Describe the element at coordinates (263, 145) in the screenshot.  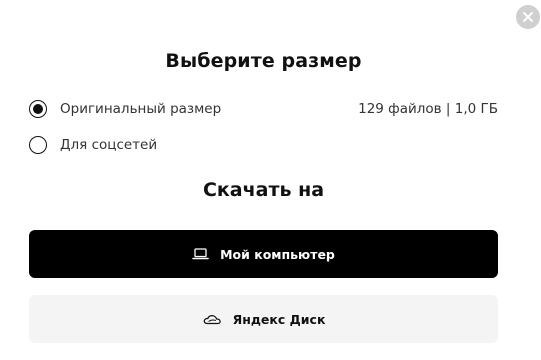
I see `option-social-media: Для соцсетей` at that location.